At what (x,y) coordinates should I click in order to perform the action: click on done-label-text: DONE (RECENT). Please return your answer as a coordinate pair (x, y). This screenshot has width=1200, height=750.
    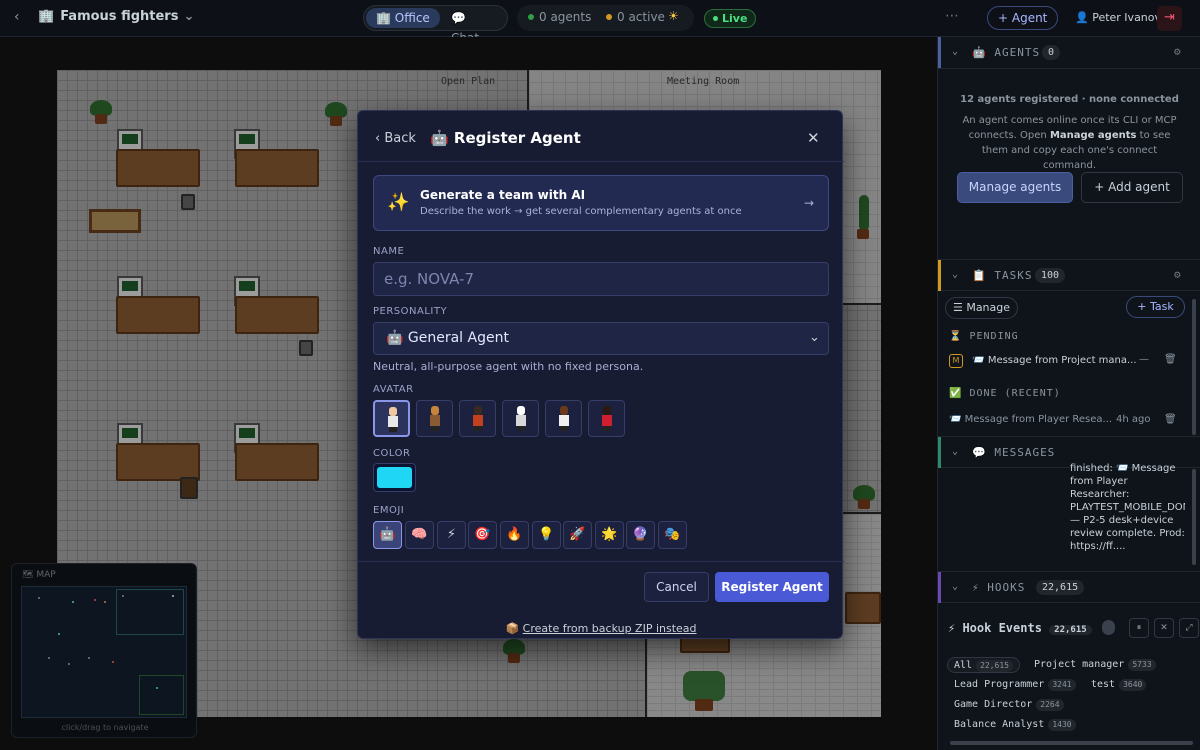
    Looking at the image, I should click on (1015, 393).